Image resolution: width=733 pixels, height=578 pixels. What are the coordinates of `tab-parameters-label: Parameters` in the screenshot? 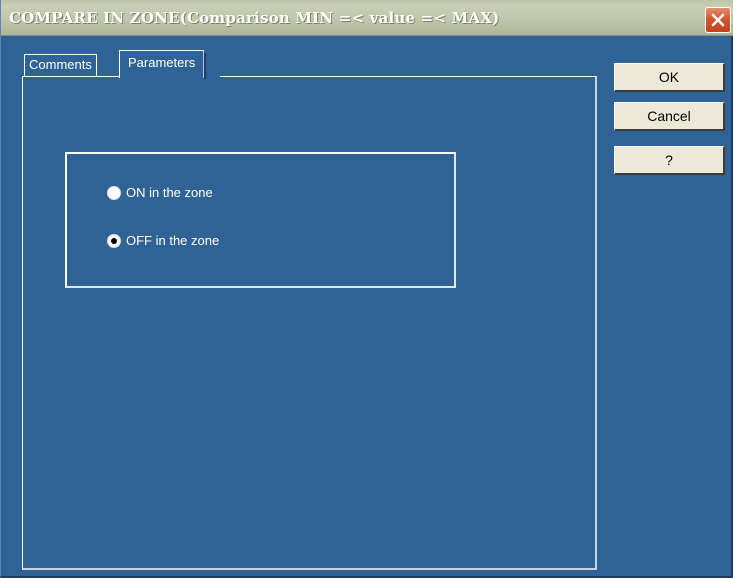 It's located at (162, 62).